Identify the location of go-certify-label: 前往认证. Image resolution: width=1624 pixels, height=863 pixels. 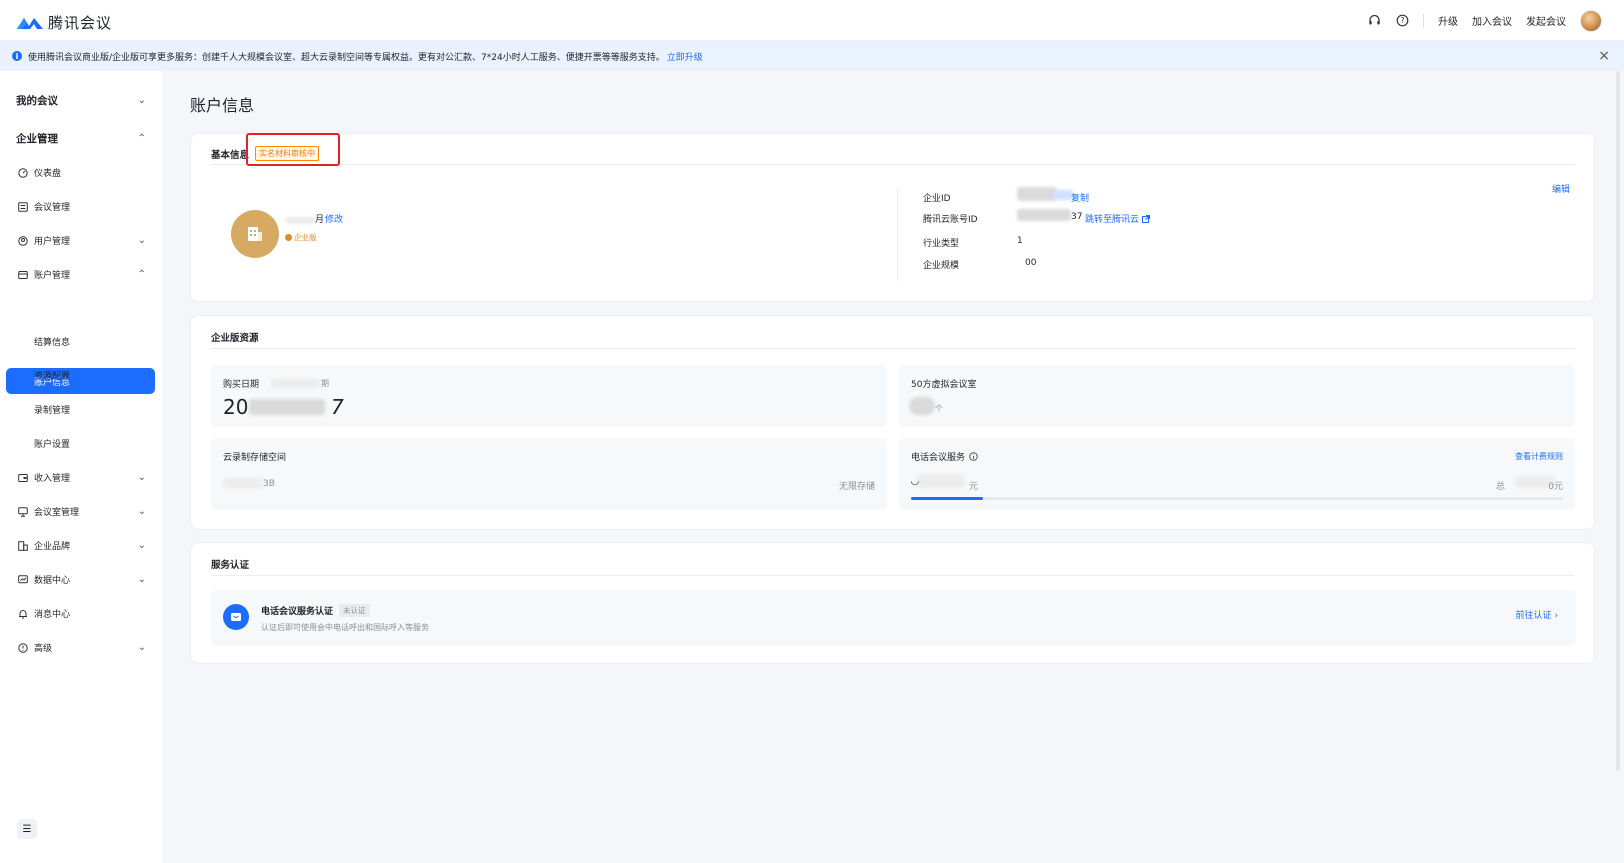
(1533, 616).